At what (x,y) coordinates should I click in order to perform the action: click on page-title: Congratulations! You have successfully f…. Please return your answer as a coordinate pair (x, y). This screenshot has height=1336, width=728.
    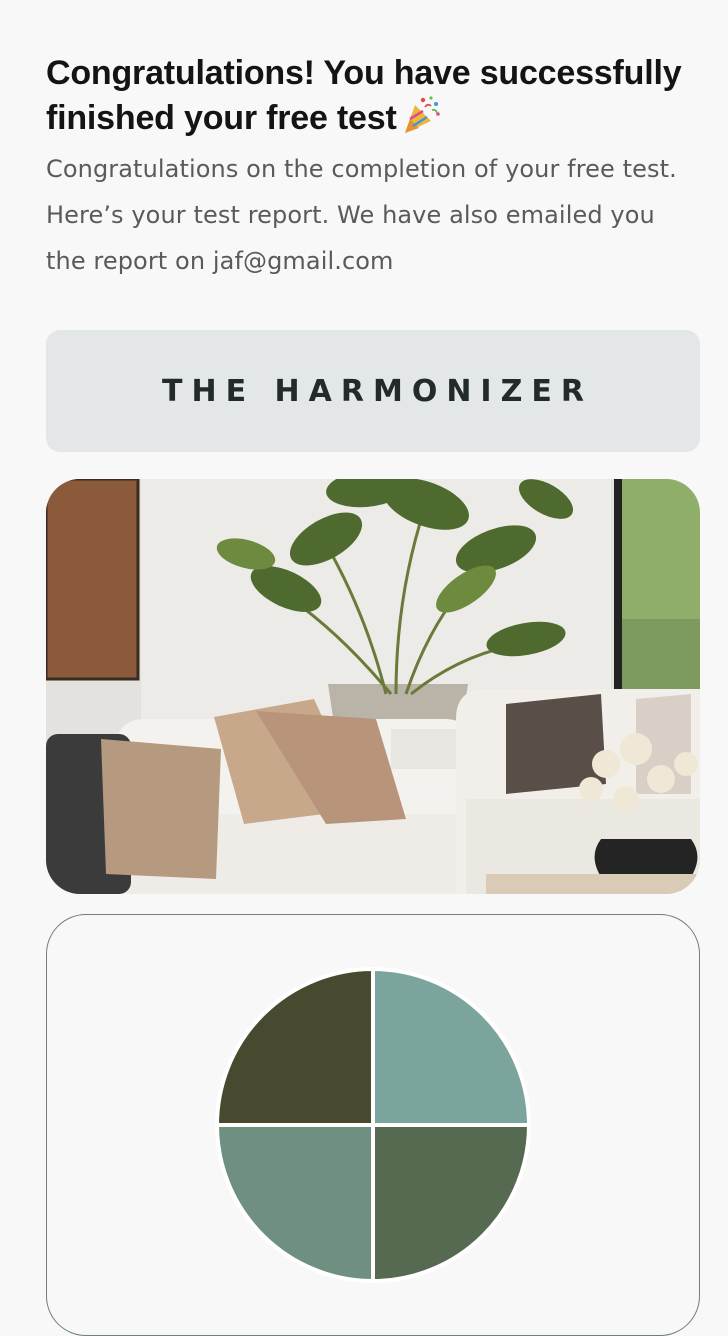
    Looking at the image, I should click on (373, 96).